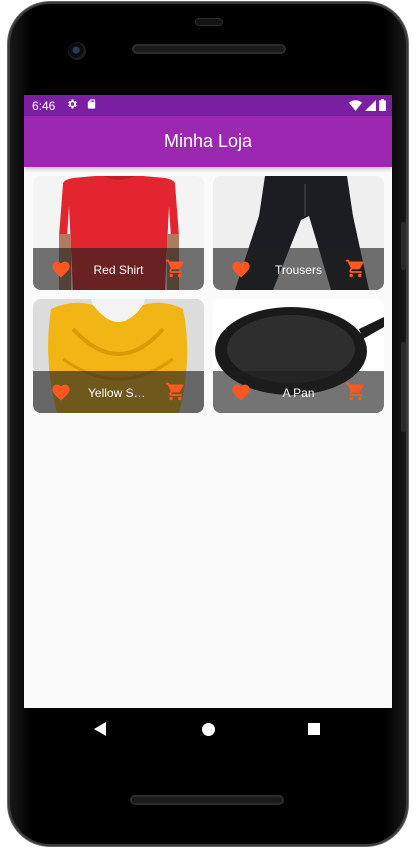 The width and height of the screenshot is (416, 850). Describe the element at coordinates (100, 729) in the screenshot. I see `back-icon` at that location.